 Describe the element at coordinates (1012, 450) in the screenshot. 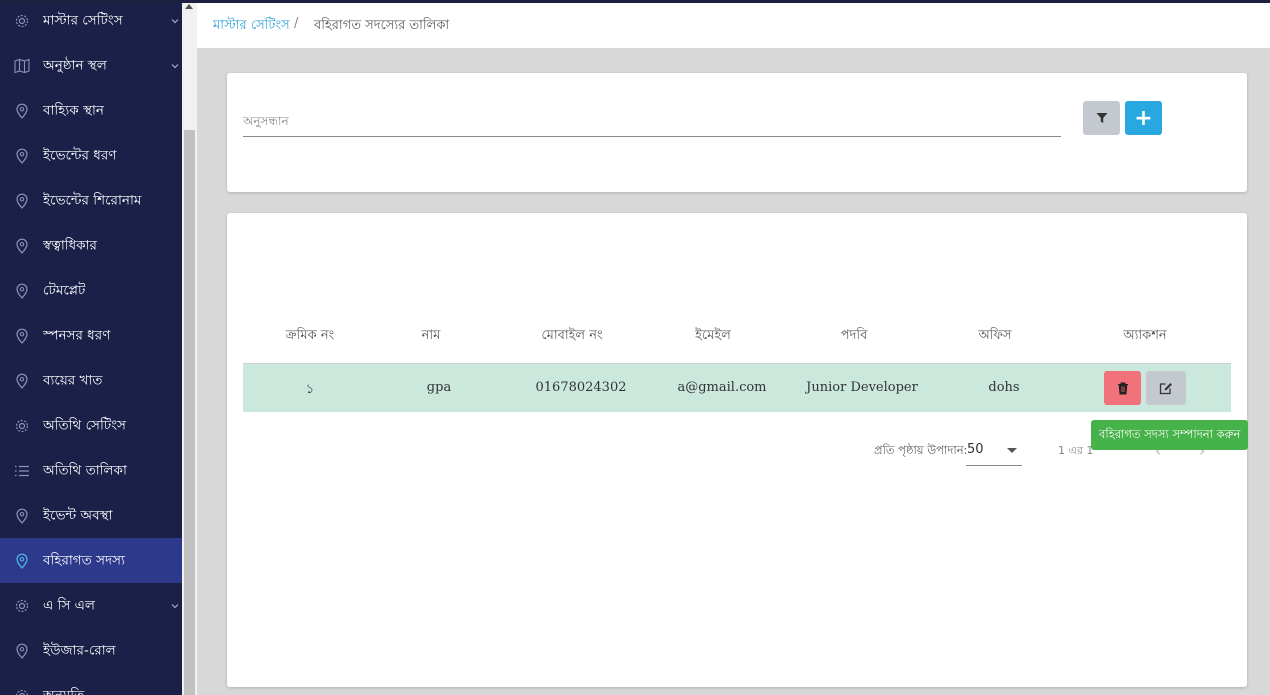

I see `dropdown-arrow-icon` at that location.